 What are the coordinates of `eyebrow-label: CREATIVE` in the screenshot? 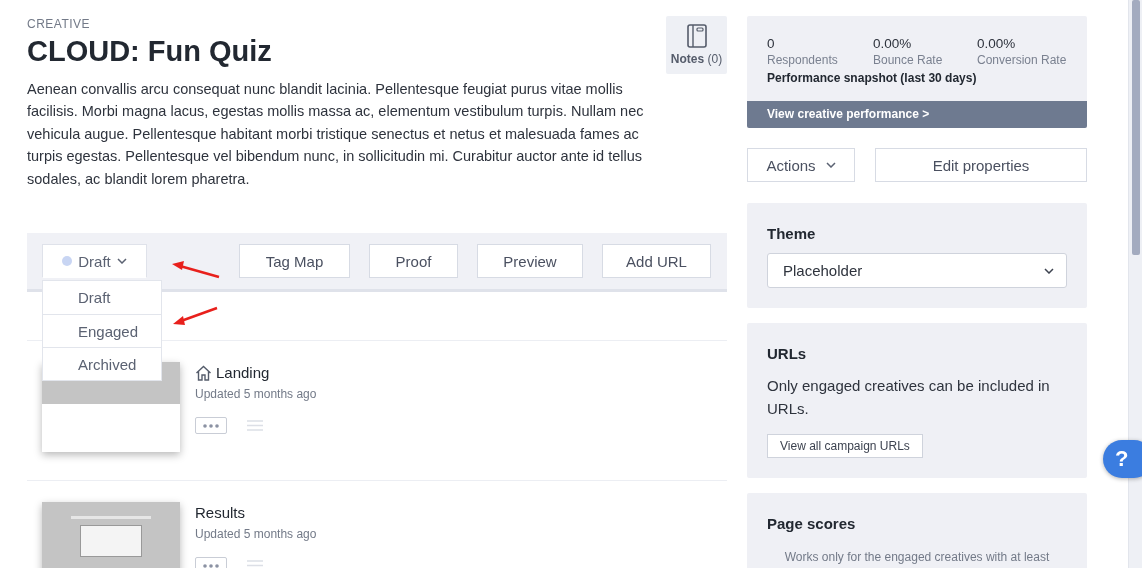 It's located at (59, 24).